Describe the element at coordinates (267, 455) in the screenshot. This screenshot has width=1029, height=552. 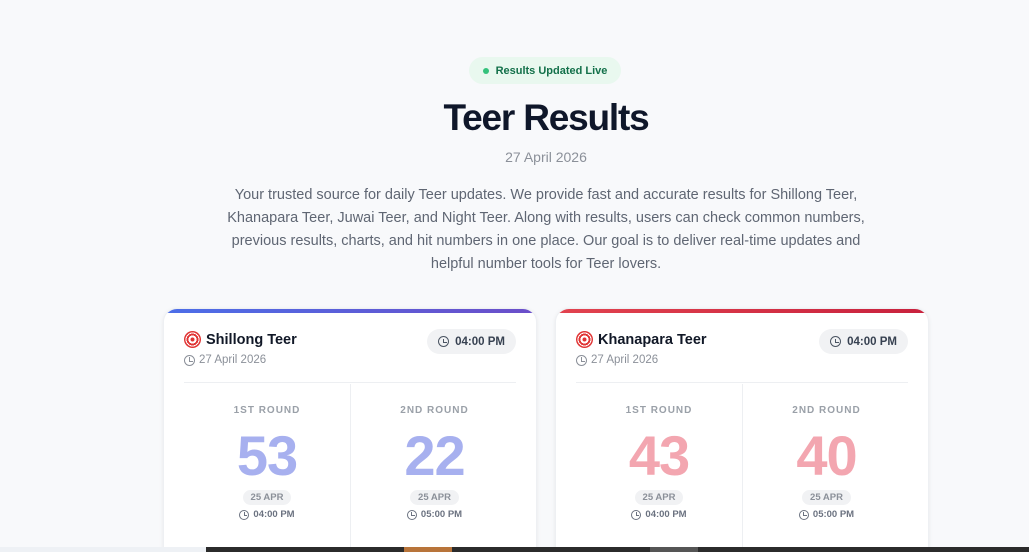
I see `round-number: 53` at that location.